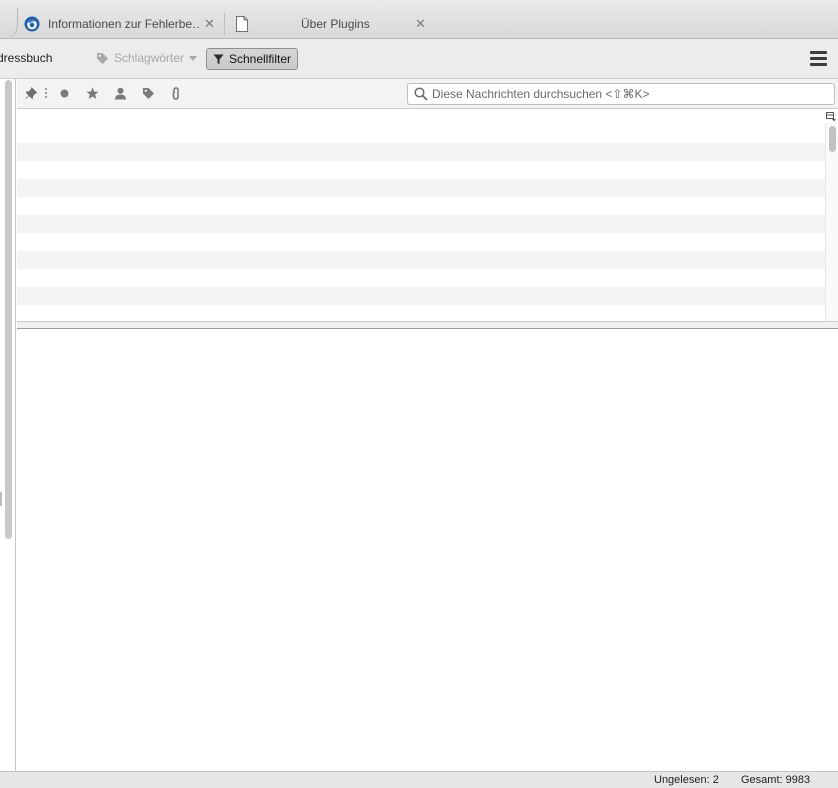  What do you see at coordinates (218, 59) in the screenshot?
I see `filter-icon` at bounding box center [218, 59].